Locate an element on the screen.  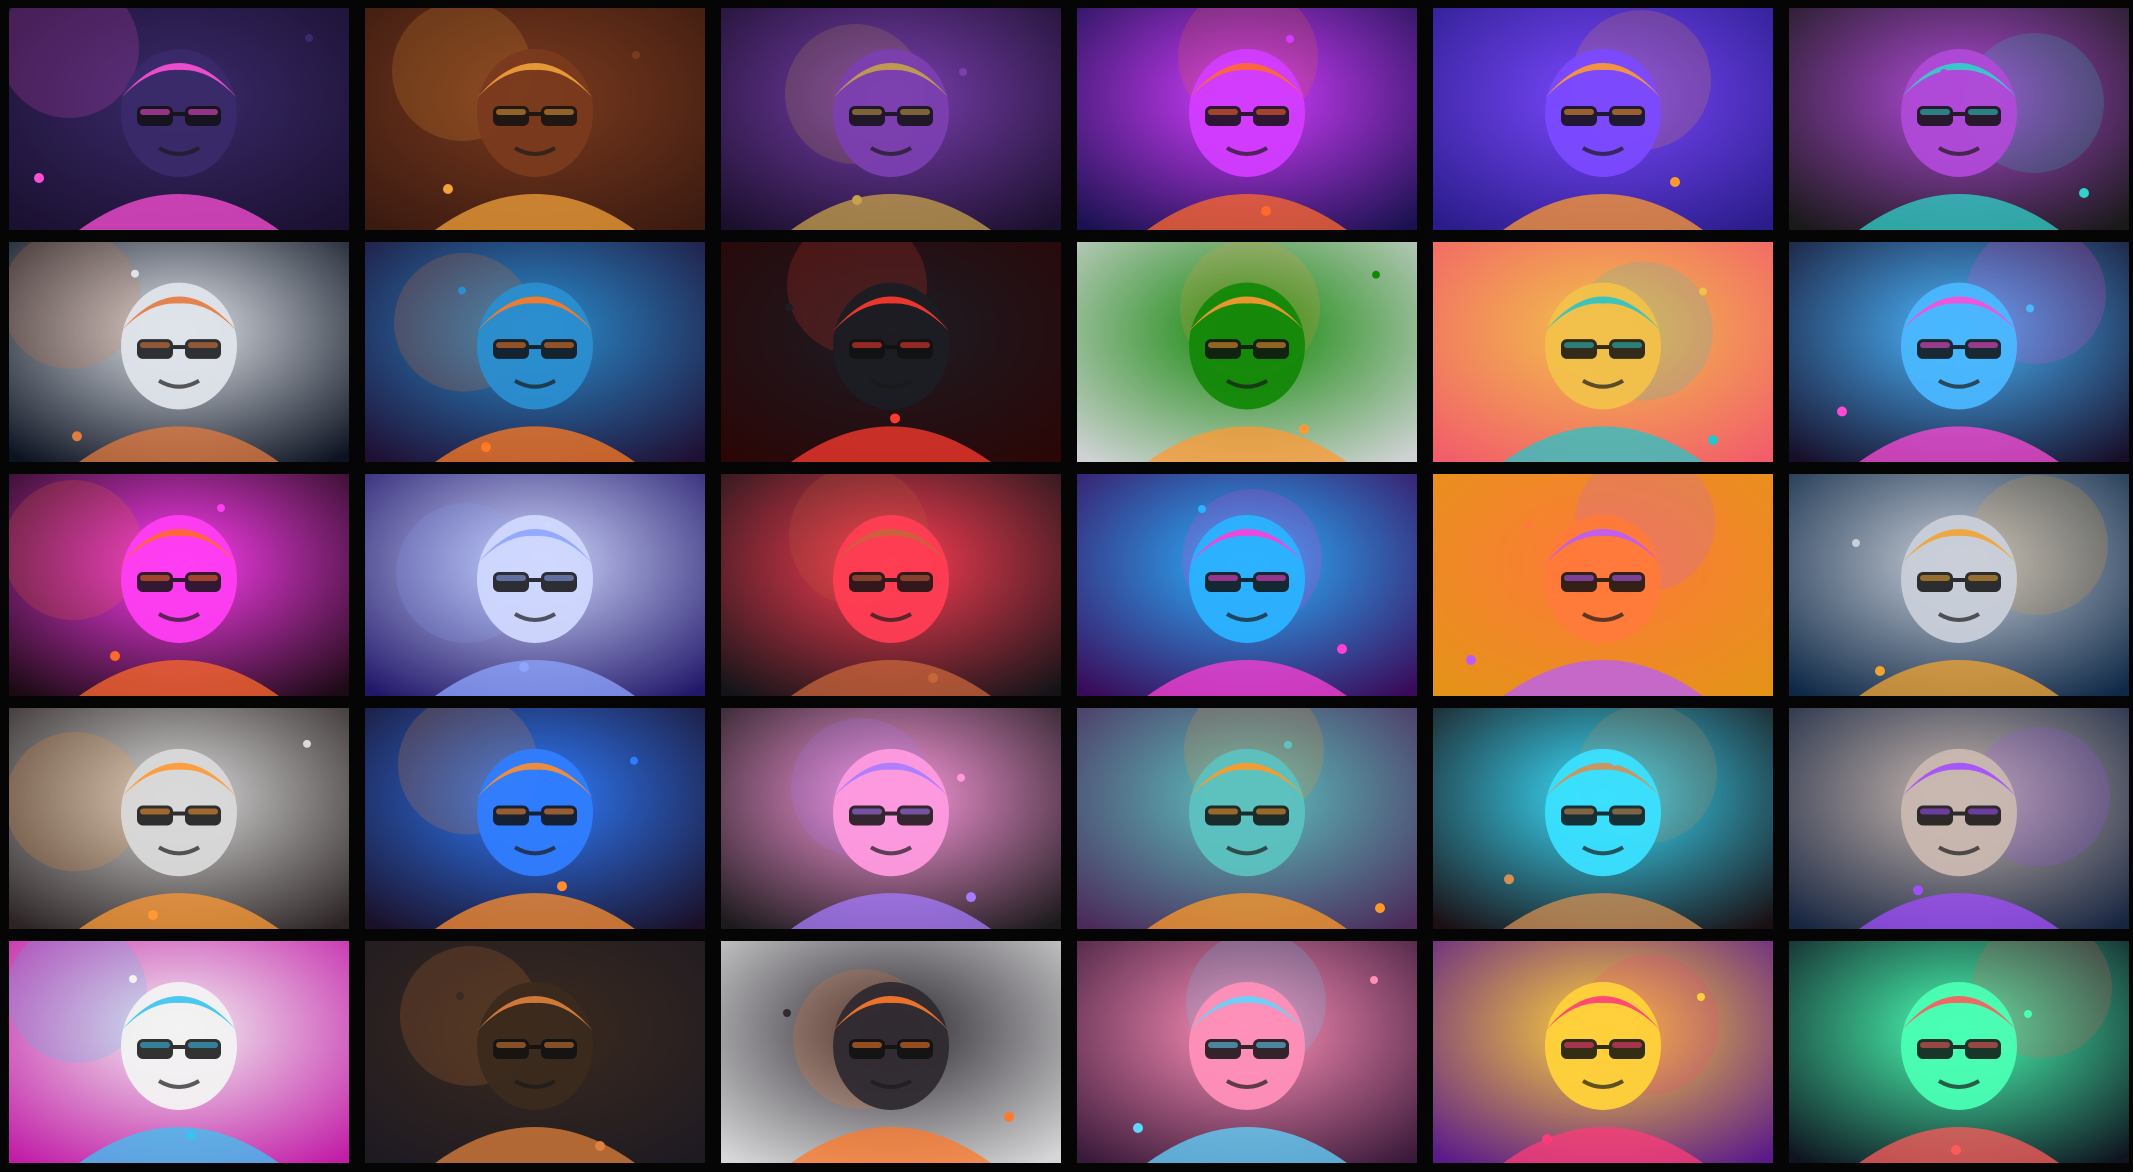
gallery-tile-cow-in-hoodie is located at coordinates (179, 1052).